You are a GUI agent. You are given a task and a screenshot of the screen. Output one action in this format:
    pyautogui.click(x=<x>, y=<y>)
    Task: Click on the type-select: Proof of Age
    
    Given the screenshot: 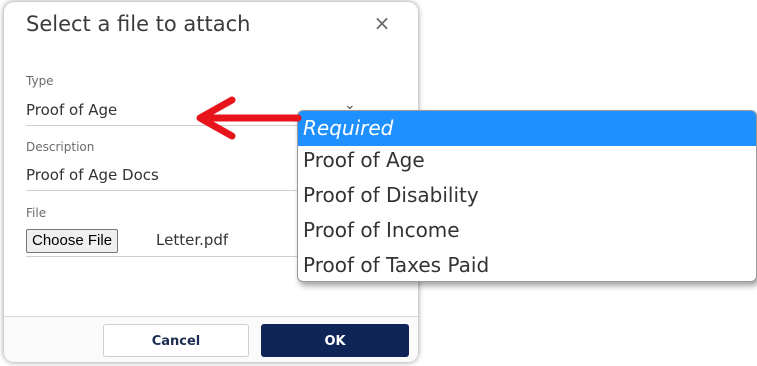 What is the action you would take?
    pyautogui.click(x=71, y=110)
    